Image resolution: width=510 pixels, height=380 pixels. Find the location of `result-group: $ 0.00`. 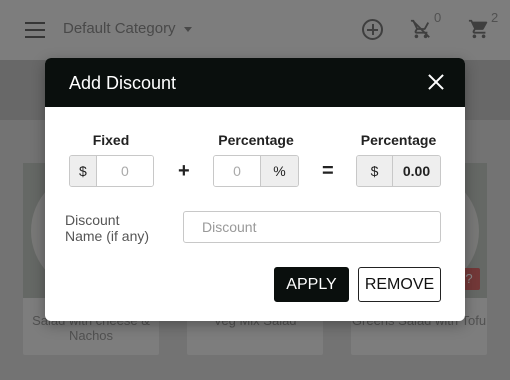

result-group: $ 0.00 is located at coordinates (398, 171).